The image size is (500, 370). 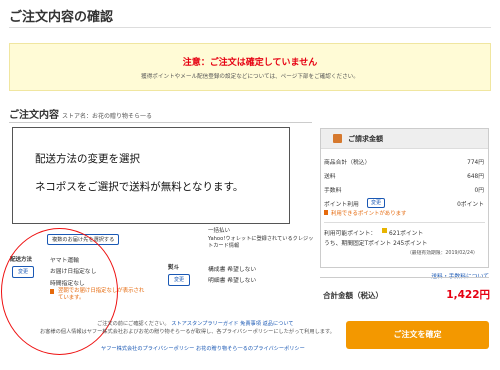 What do you see at coordinates (475, 177) in the screenshot?
I see `billing-row-value: 648円` at bounding box center [475, 177].